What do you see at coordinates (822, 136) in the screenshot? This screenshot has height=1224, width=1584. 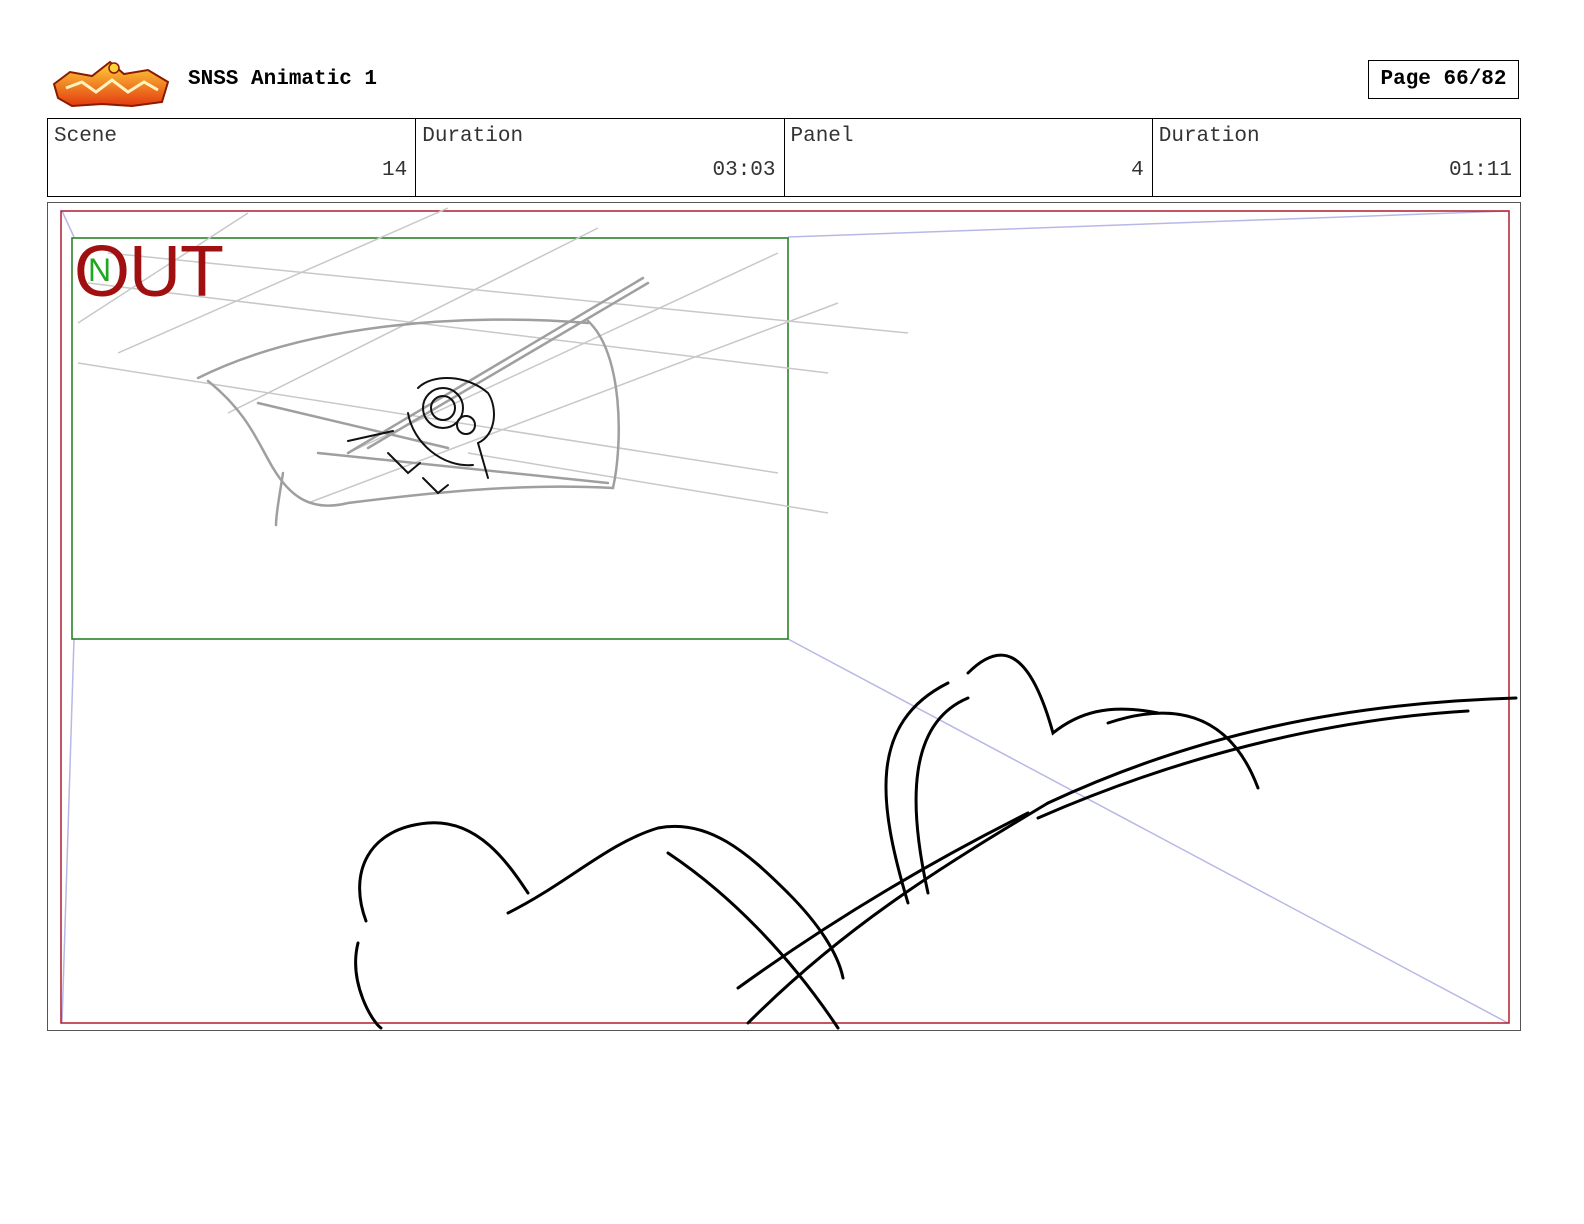 I see `panel-label: Panel` at bounding box center [822, 136].